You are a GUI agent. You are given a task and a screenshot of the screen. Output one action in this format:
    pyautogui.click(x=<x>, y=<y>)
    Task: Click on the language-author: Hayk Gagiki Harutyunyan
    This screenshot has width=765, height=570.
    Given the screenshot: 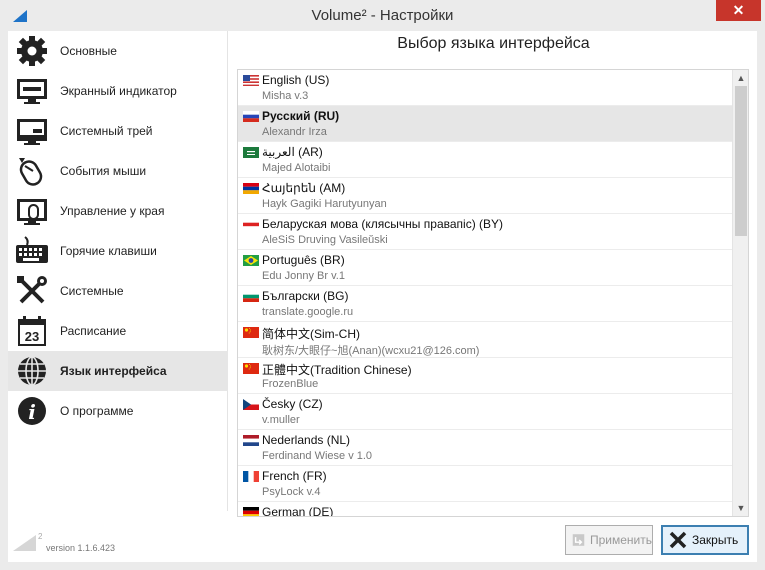 What is the action you would take?
    pyautogui.click(x=324, y=204)
    